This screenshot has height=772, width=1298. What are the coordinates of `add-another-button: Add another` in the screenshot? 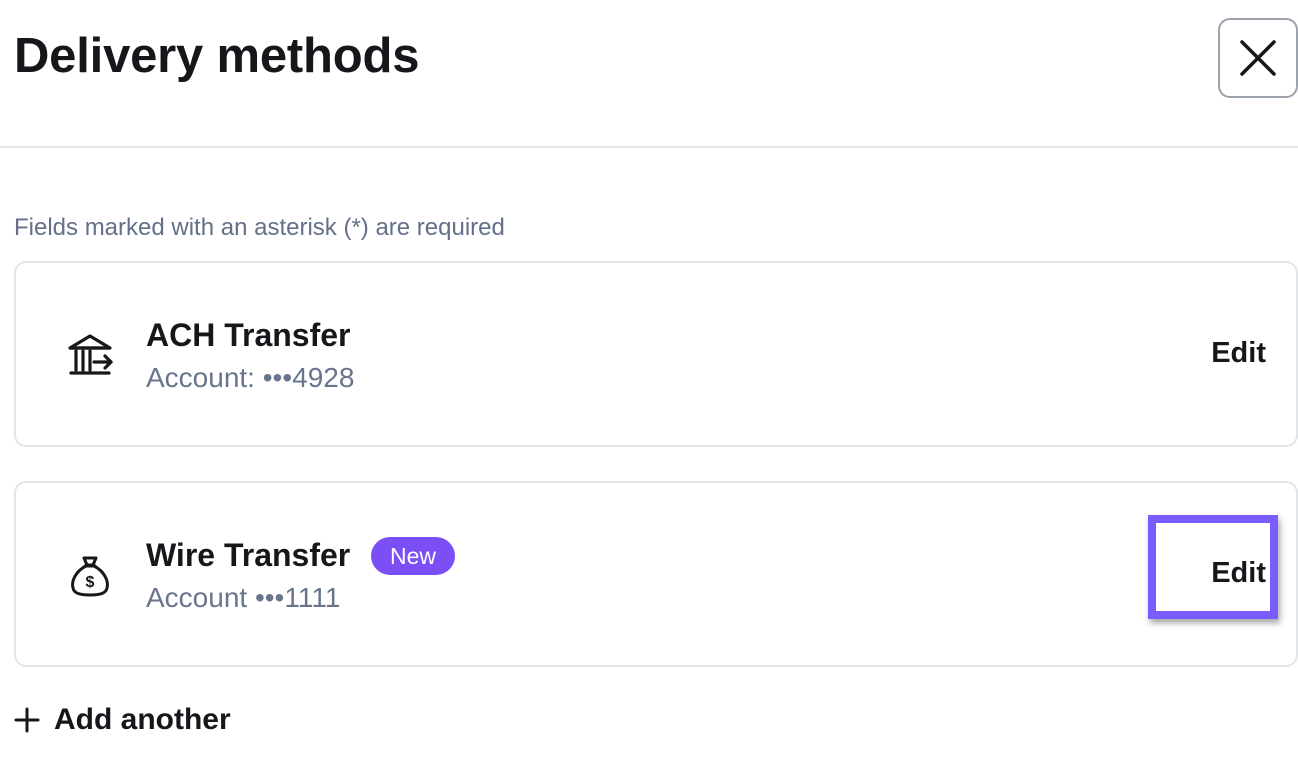 It's located at (122, 720).